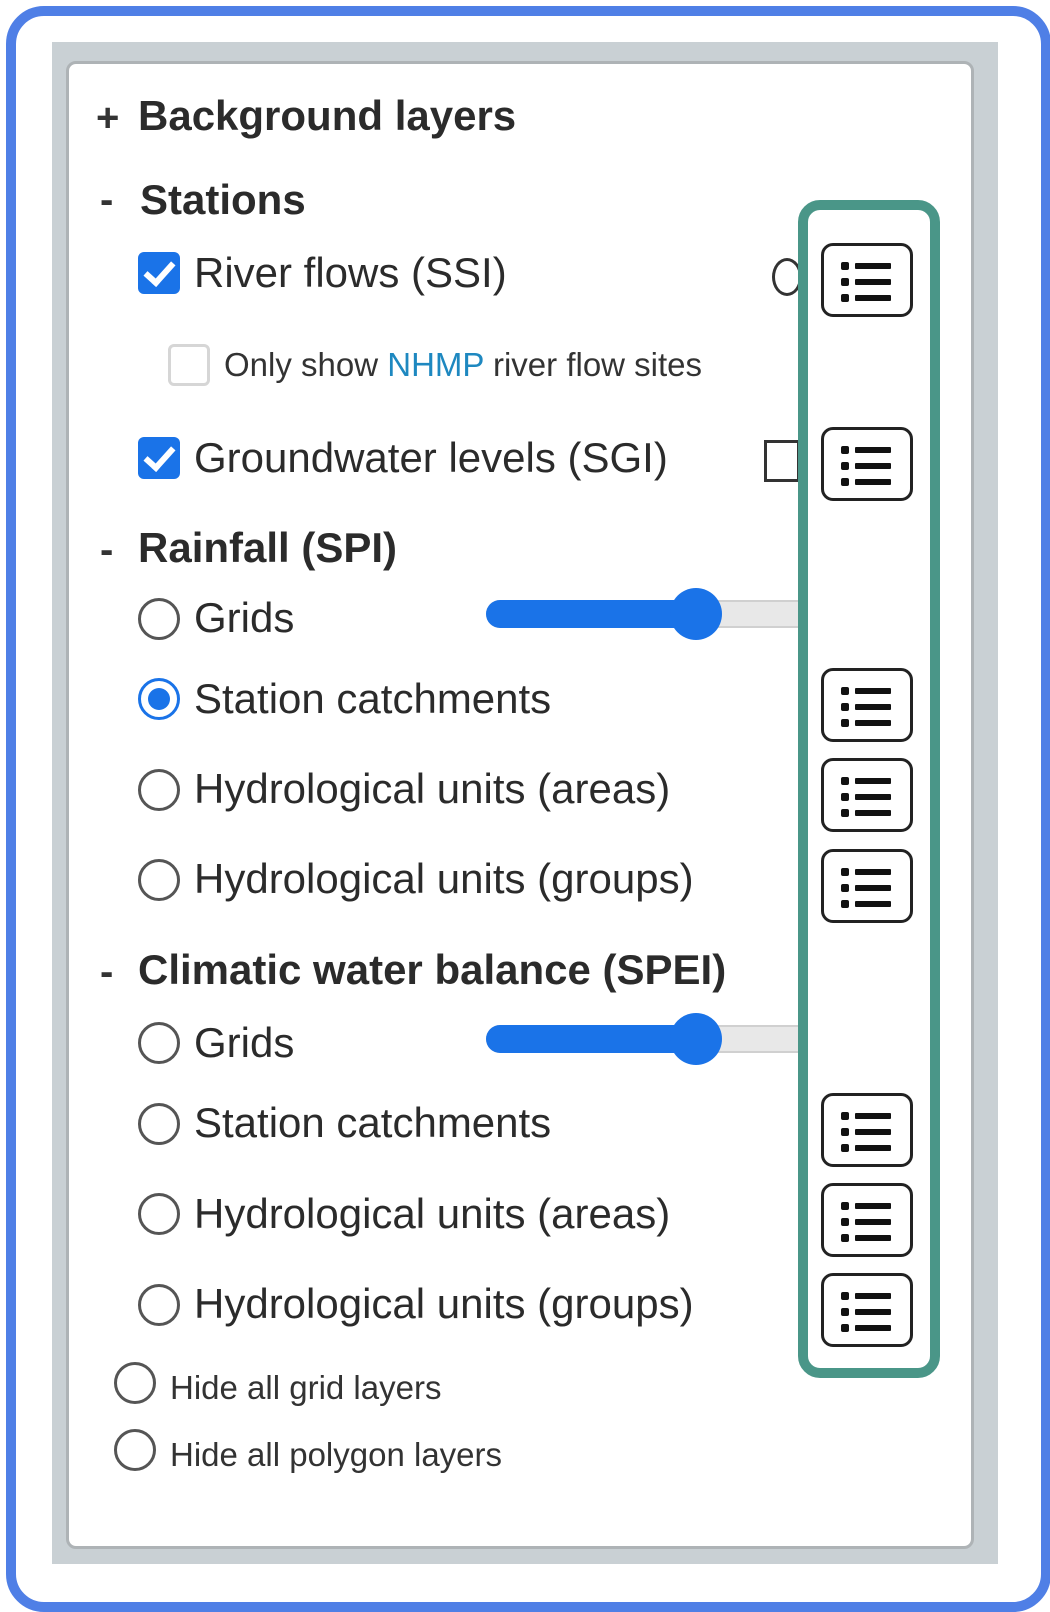  What do you see at coordinates (244, 1042) in the screenshot?
I see `cwb-grids-label: Grids` at bounding box center [244, 1042].